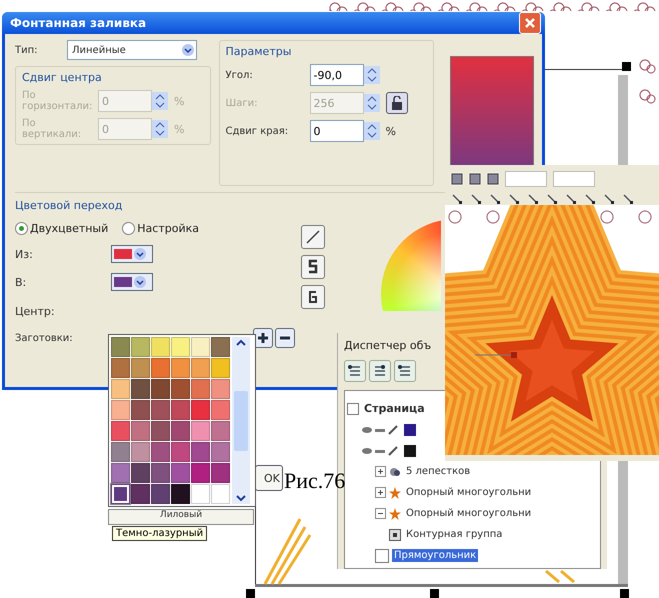 This screenshot has width=659, height=598. What do you see at coordinates (269, 478) in the screenshot?
I see `ok-button: OK` at bounding box center [269, 478].